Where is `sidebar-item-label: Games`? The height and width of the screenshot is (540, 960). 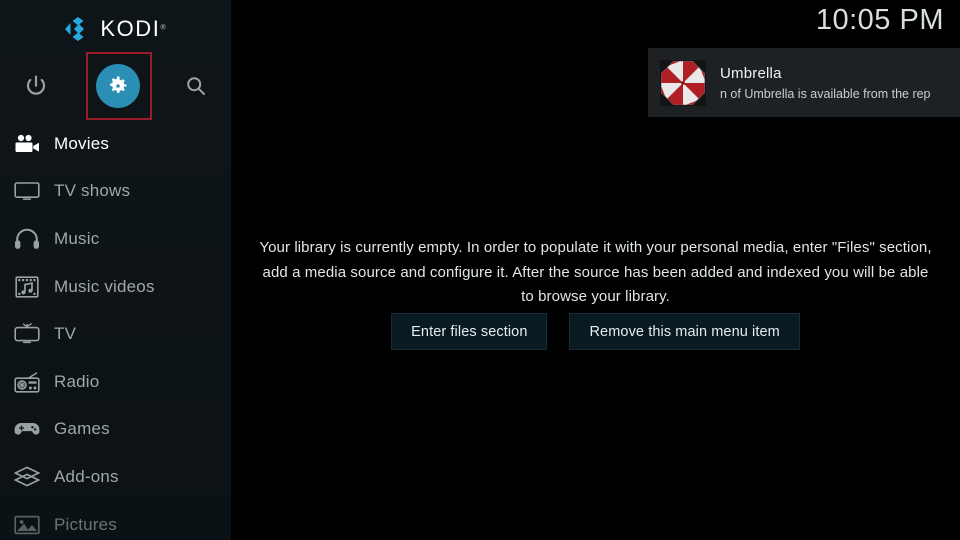
sidebar-item-label: Games is located at coordinates (82, 429).